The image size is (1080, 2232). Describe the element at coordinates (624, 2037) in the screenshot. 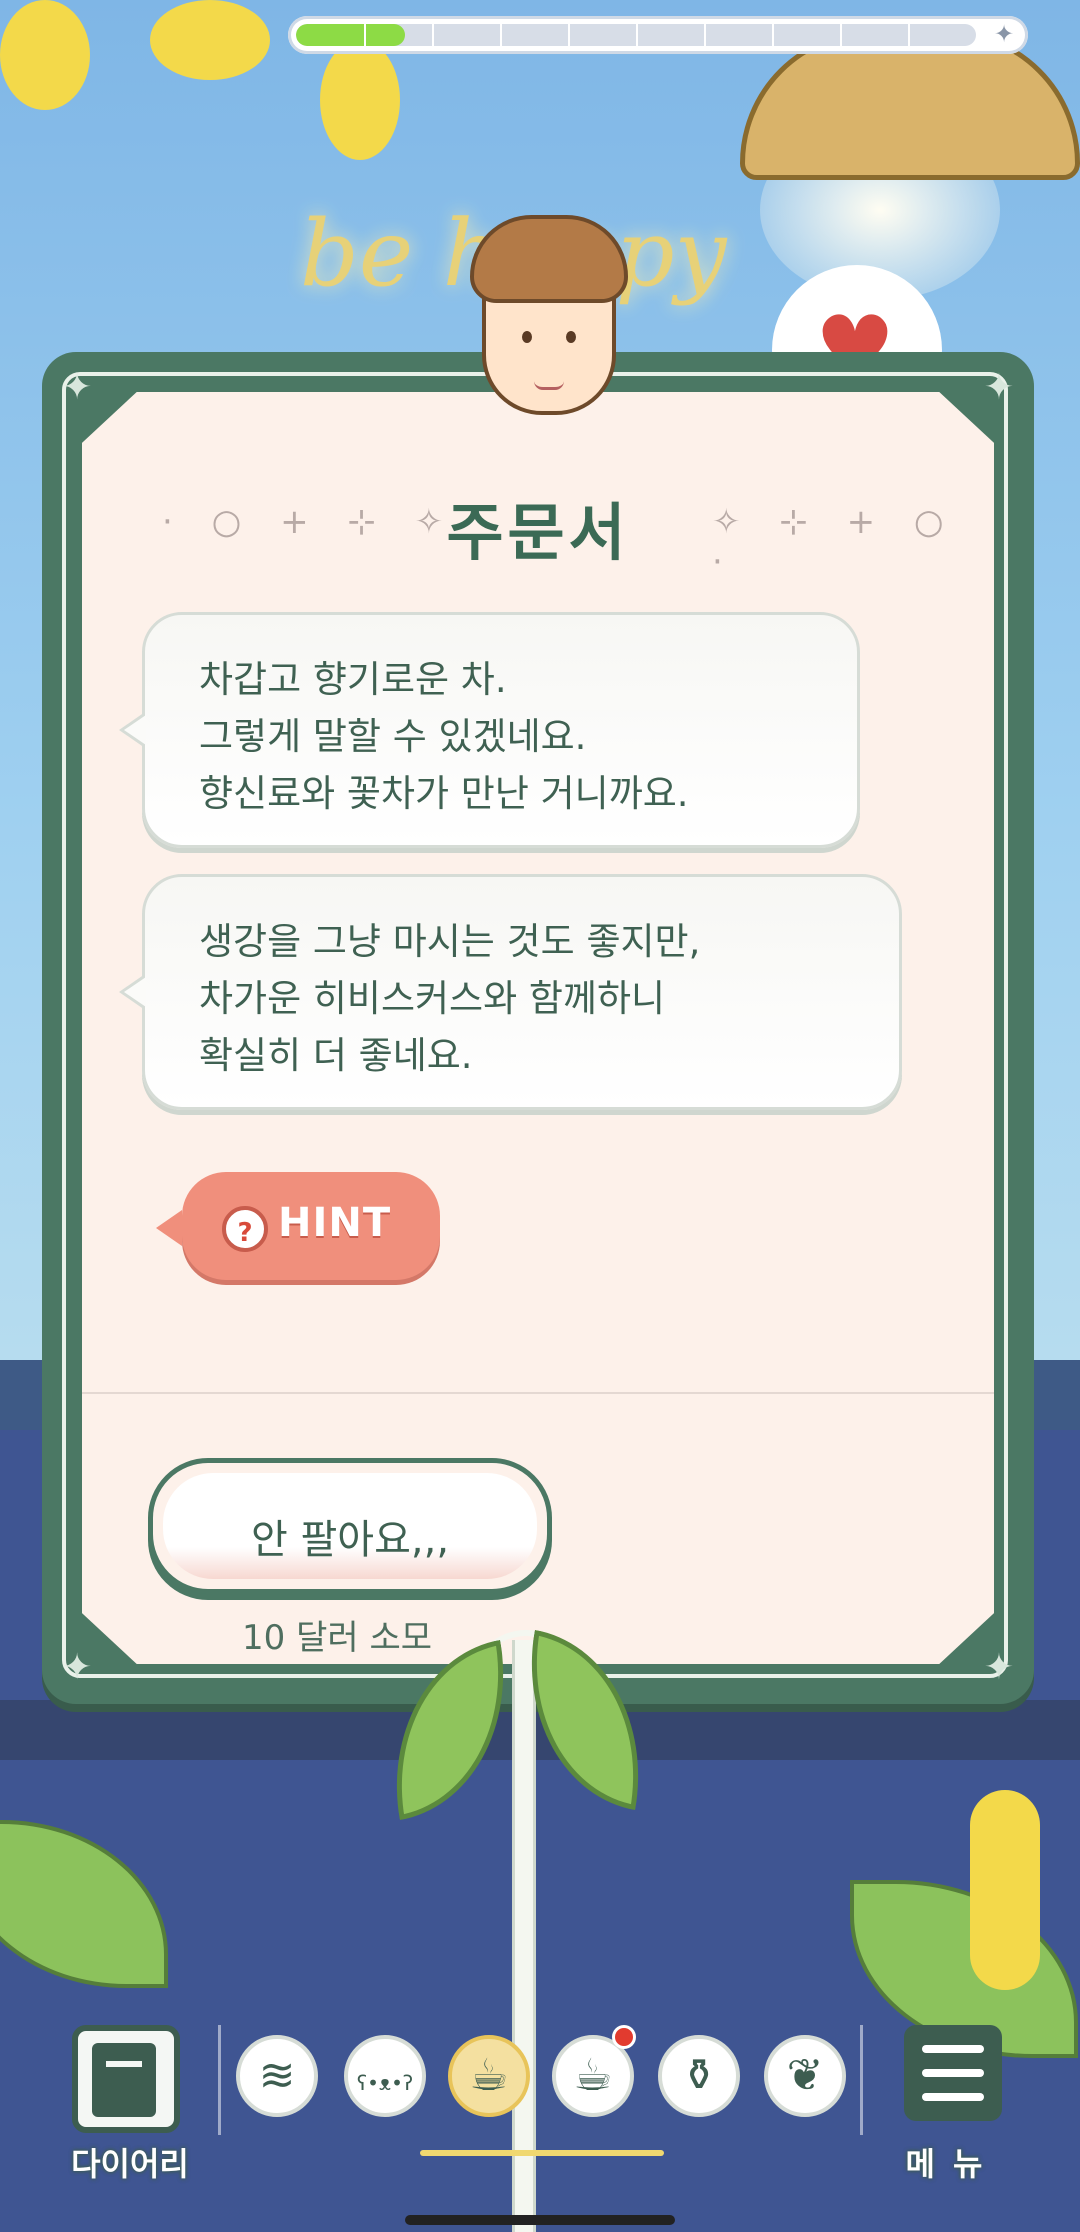

I see `notification-dot` at that location.